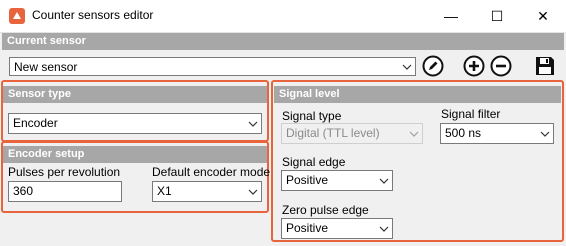 This screenshot has width=566, height=246. I want to click on signal-level-header: Signal level, so click(417, 94).